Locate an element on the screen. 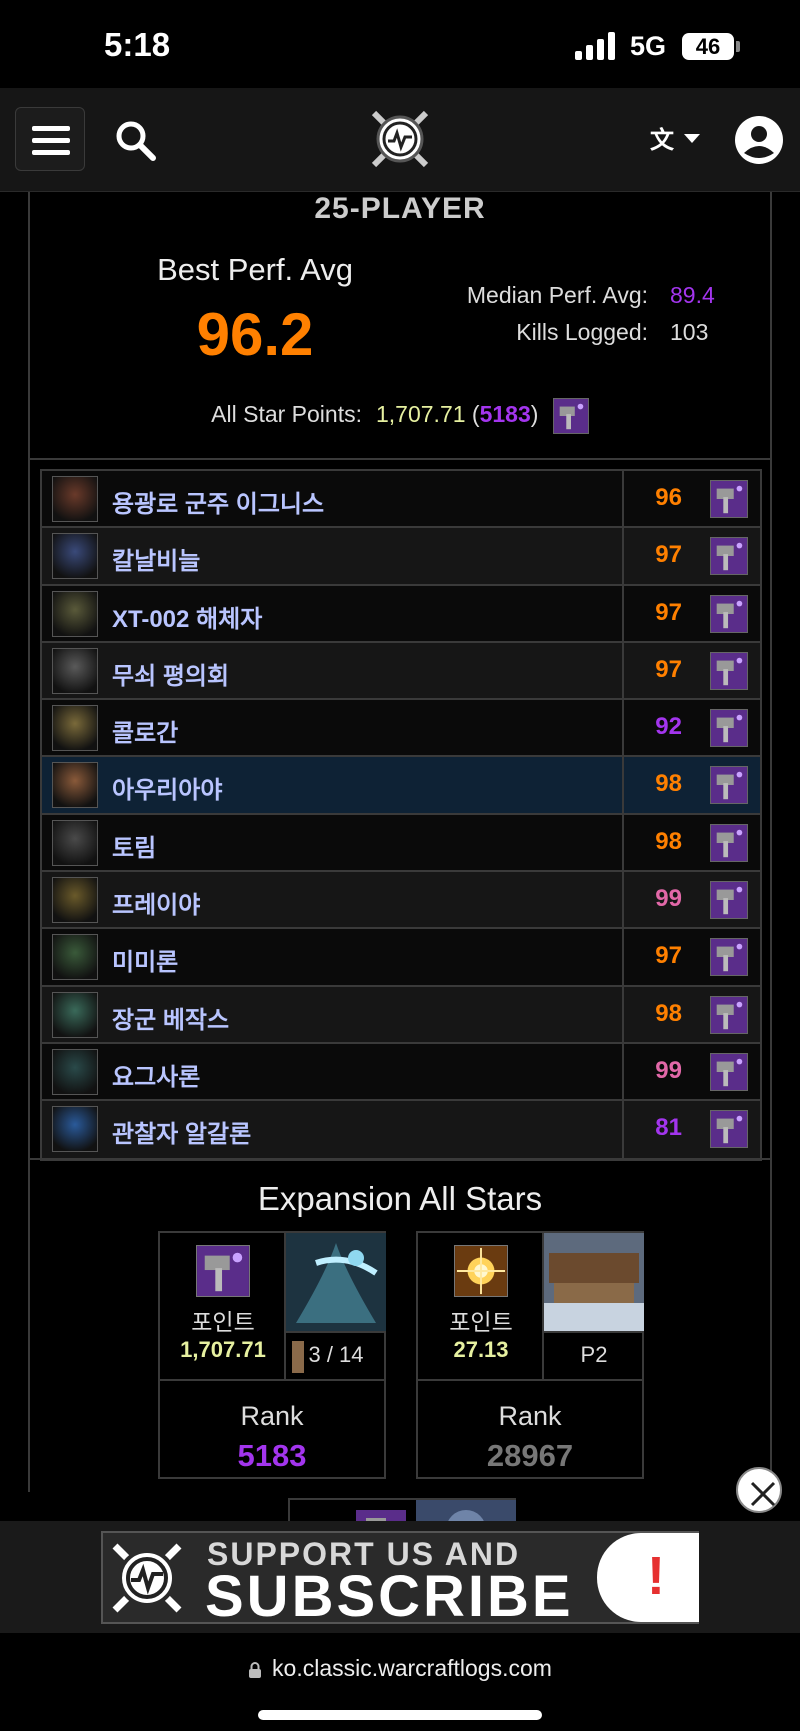  median-perf-value: 89.4 is located at coordinates (692, 295).